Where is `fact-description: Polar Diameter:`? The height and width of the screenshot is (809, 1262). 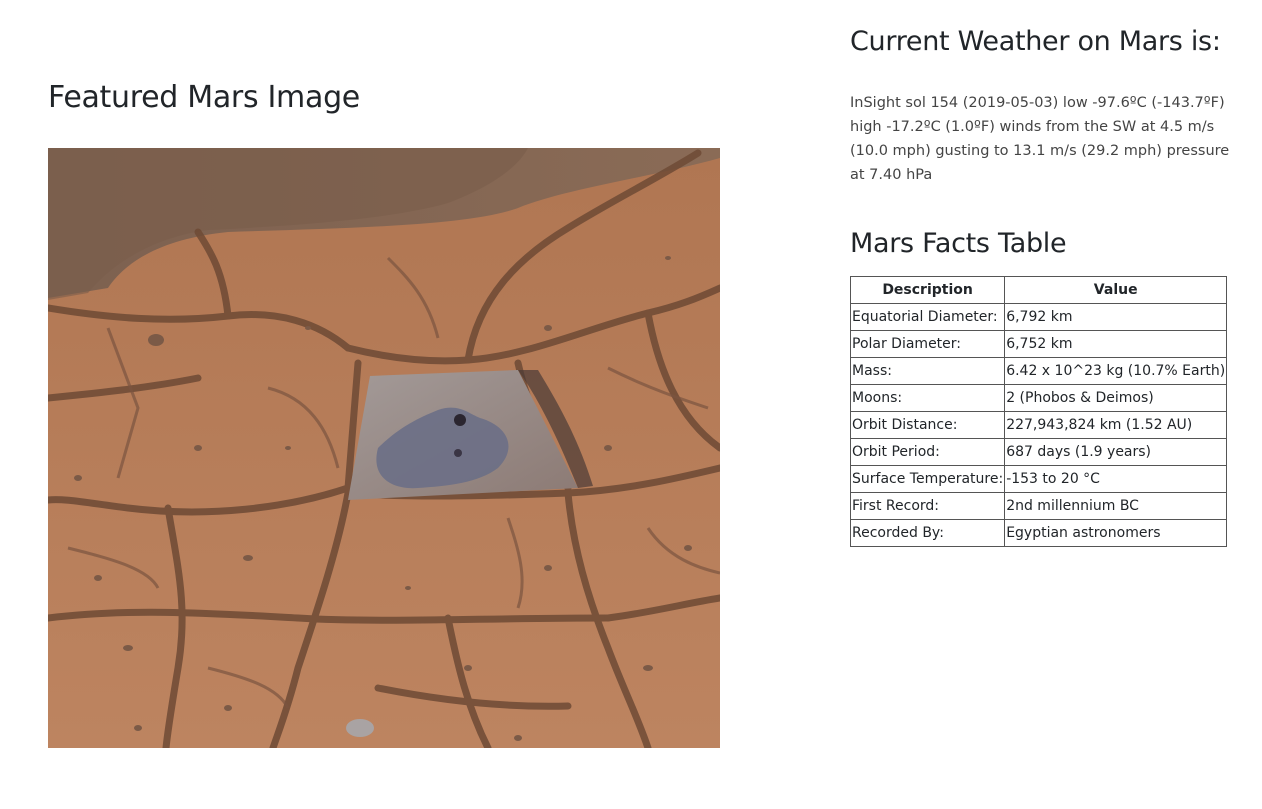 fact-description: Polar Diameter: is located at coordinates (927, 344).